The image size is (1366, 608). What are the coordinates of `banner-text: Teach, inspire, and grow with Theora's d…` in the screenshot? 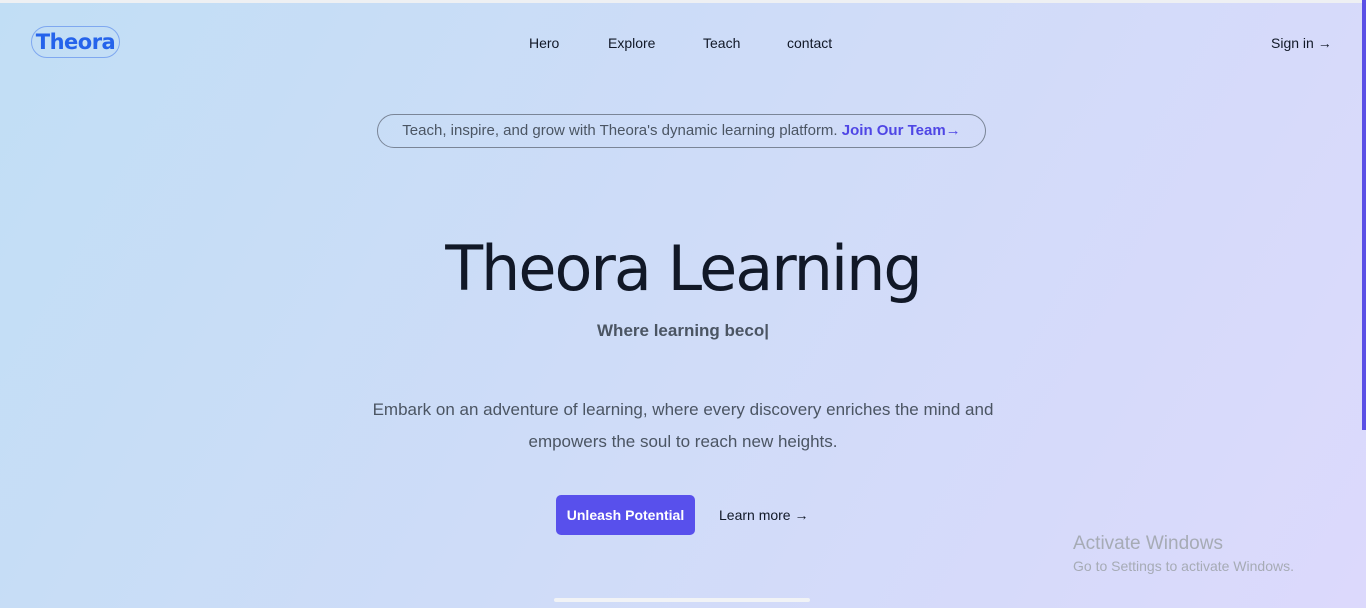 It's located at (622, 130).